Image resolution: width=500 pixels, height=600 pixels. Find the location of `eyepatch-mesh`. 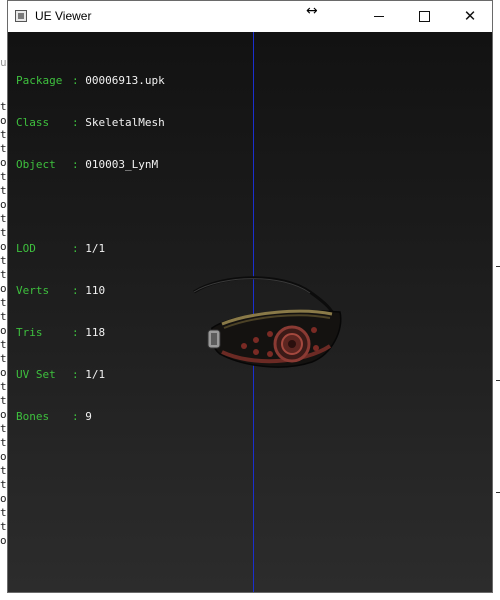

eyepatch-mesh is located at coordinates (262, 325).